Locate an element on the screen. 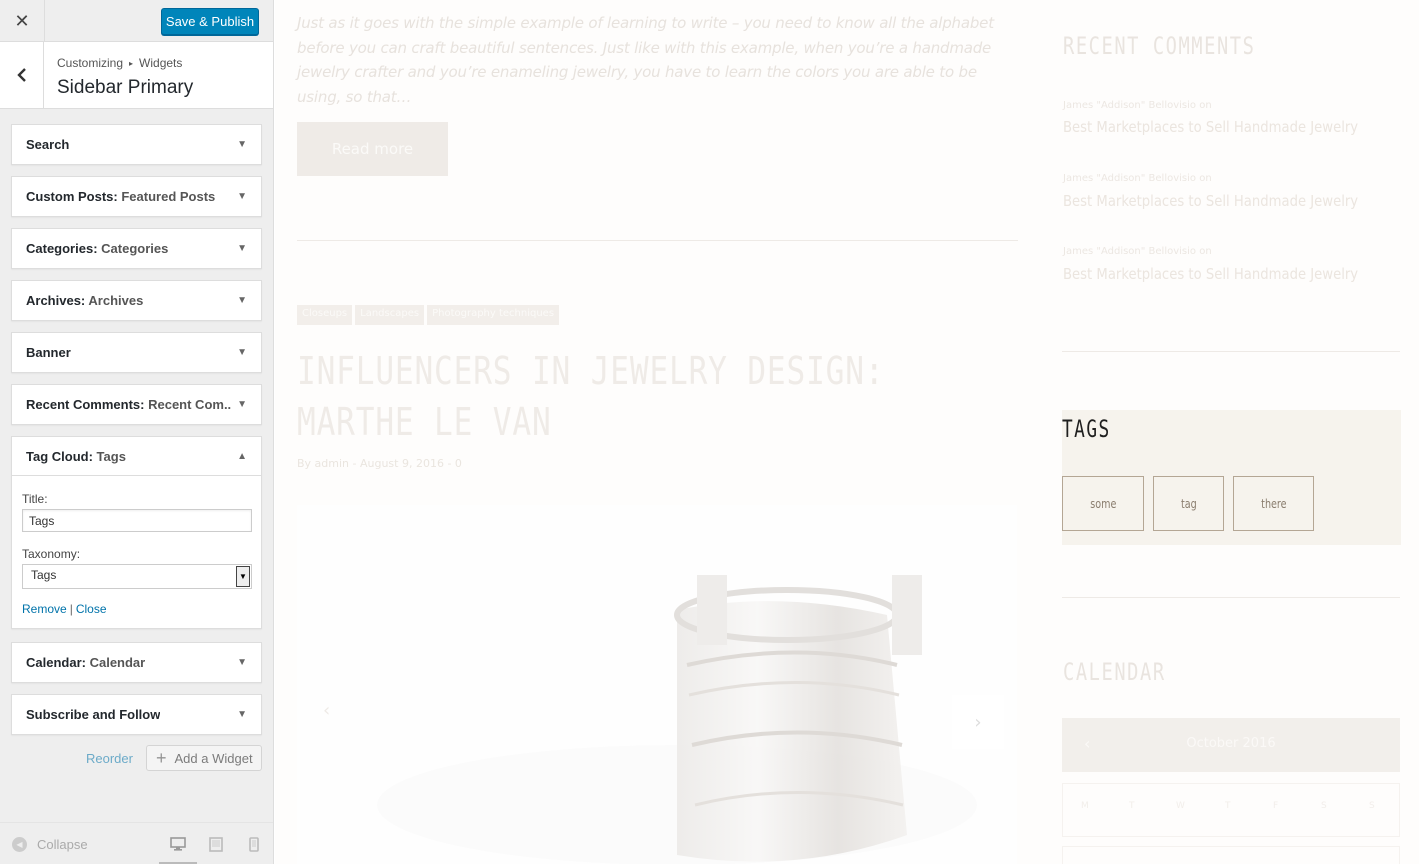 The height and width of the screenshot is (864, 1419). widget-name: Banner is located at coordinates (48, 352).